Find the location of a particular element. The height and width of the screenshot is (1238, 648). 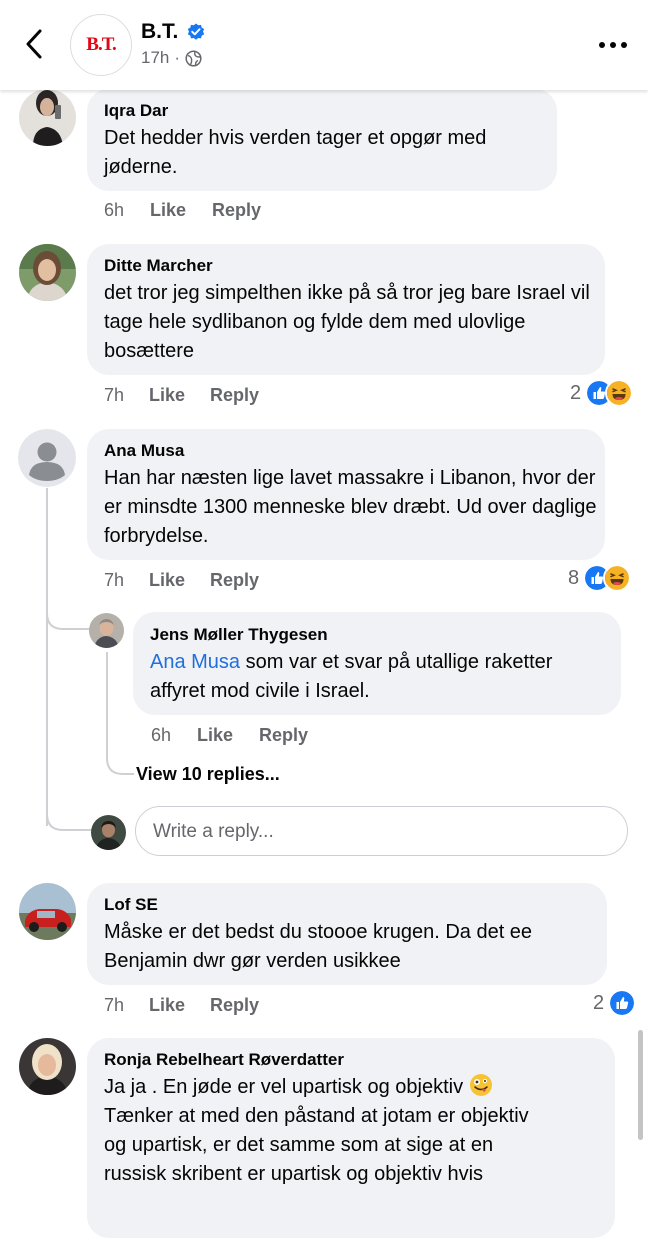

comment-author: Ana Musa is located at coordinates (144, 451).